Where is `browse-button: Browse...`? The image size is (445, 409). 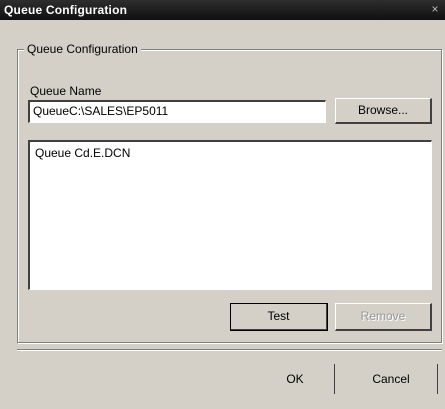
browse-button: Browse... is located at coordinates (383, 111).